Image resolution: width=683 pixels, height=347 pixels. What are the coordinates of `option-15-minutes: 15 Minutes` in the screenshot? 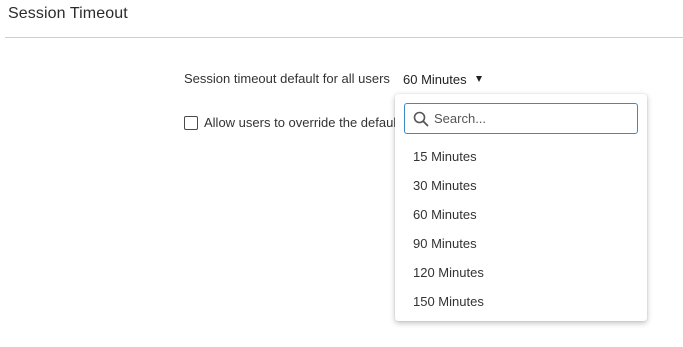 It's located at (521, 156).